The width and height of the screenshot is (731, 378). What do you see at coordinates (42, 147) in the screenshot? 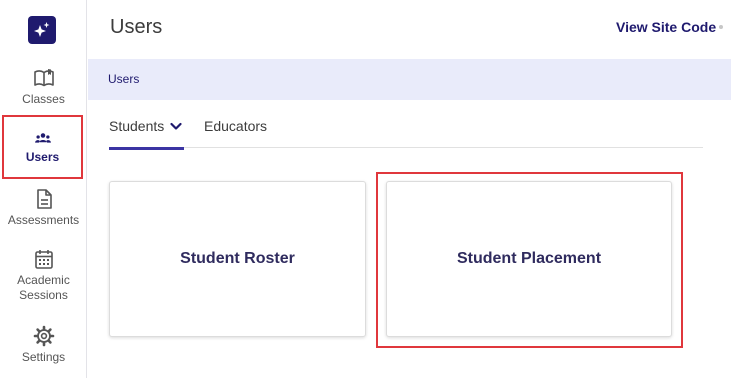
I see `sidebar-item-users: Users` at bounding box center [42, 147].